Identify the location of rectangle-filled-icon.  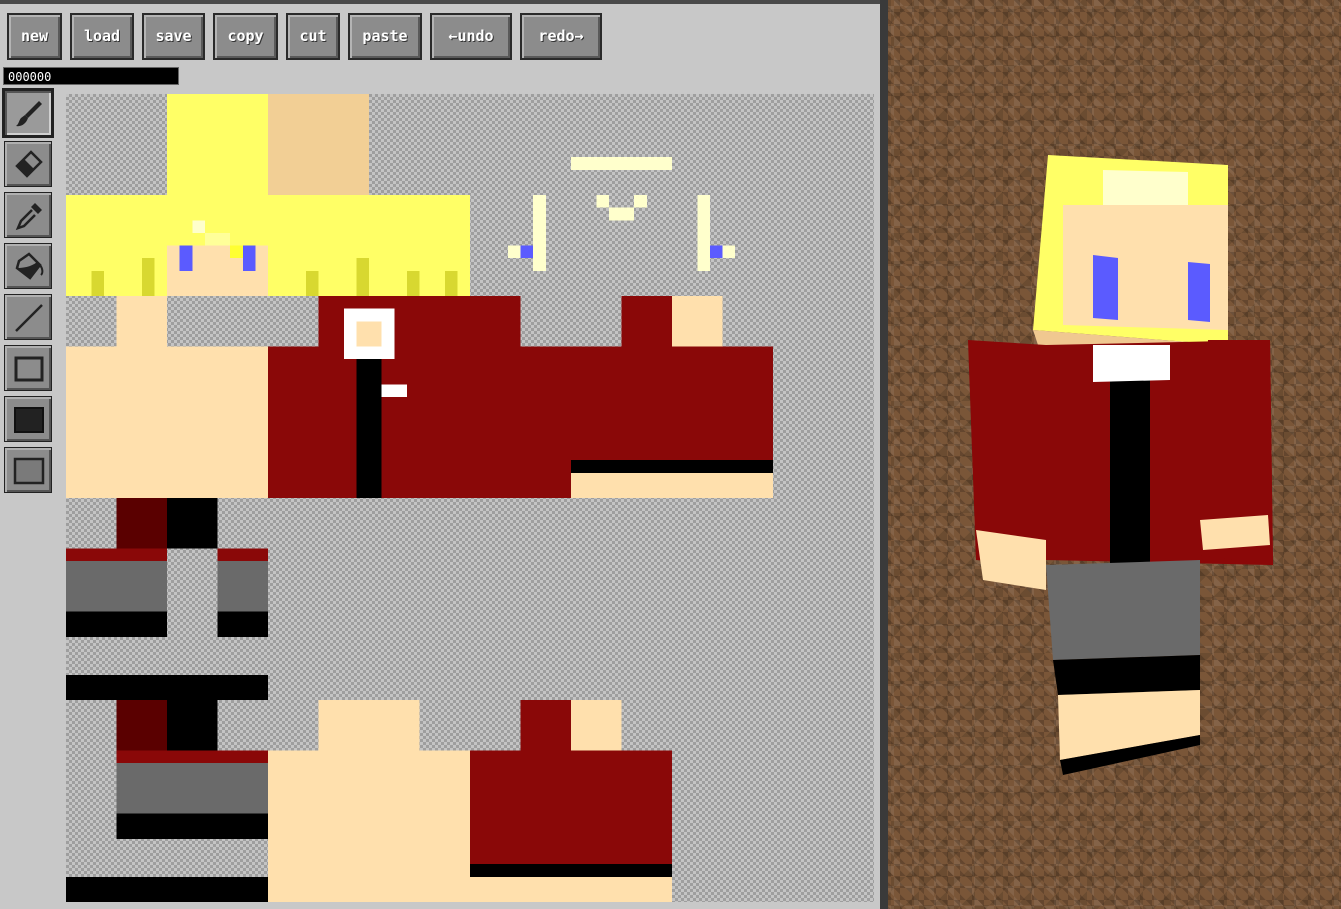
(29, 420).